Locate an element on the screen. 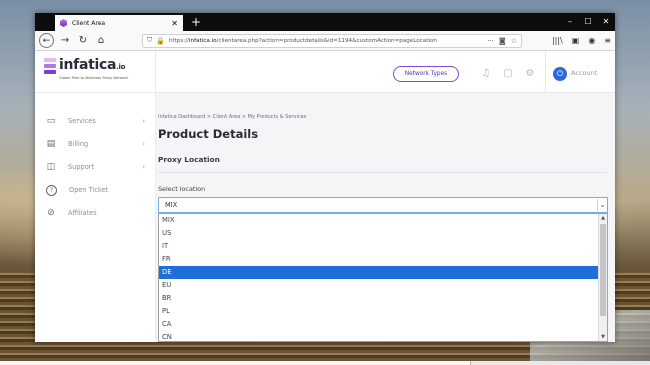  dropdown-option: FR is located at coordinates (383, 259).